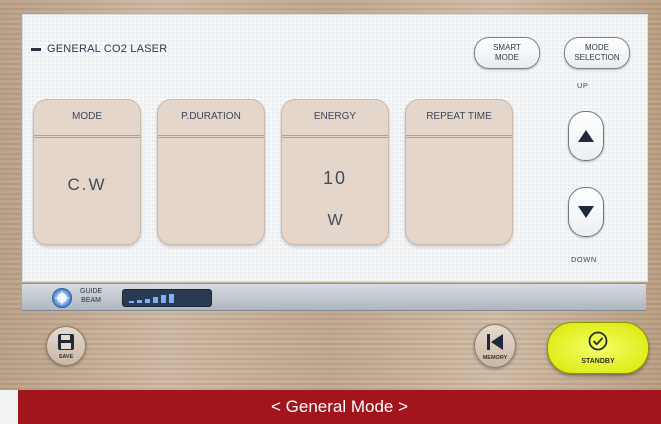 The width and height of the screenshot is (661, 424). I want to click on mode-selection-line2: SELECTION, so click(597, 57).